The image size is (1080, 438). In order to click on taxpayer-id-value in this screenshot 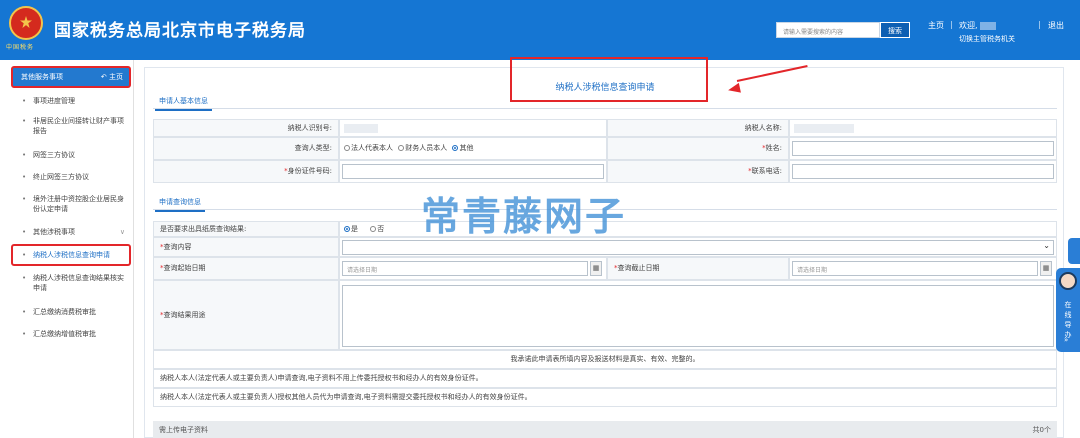, I will do `click(473, 128)`.